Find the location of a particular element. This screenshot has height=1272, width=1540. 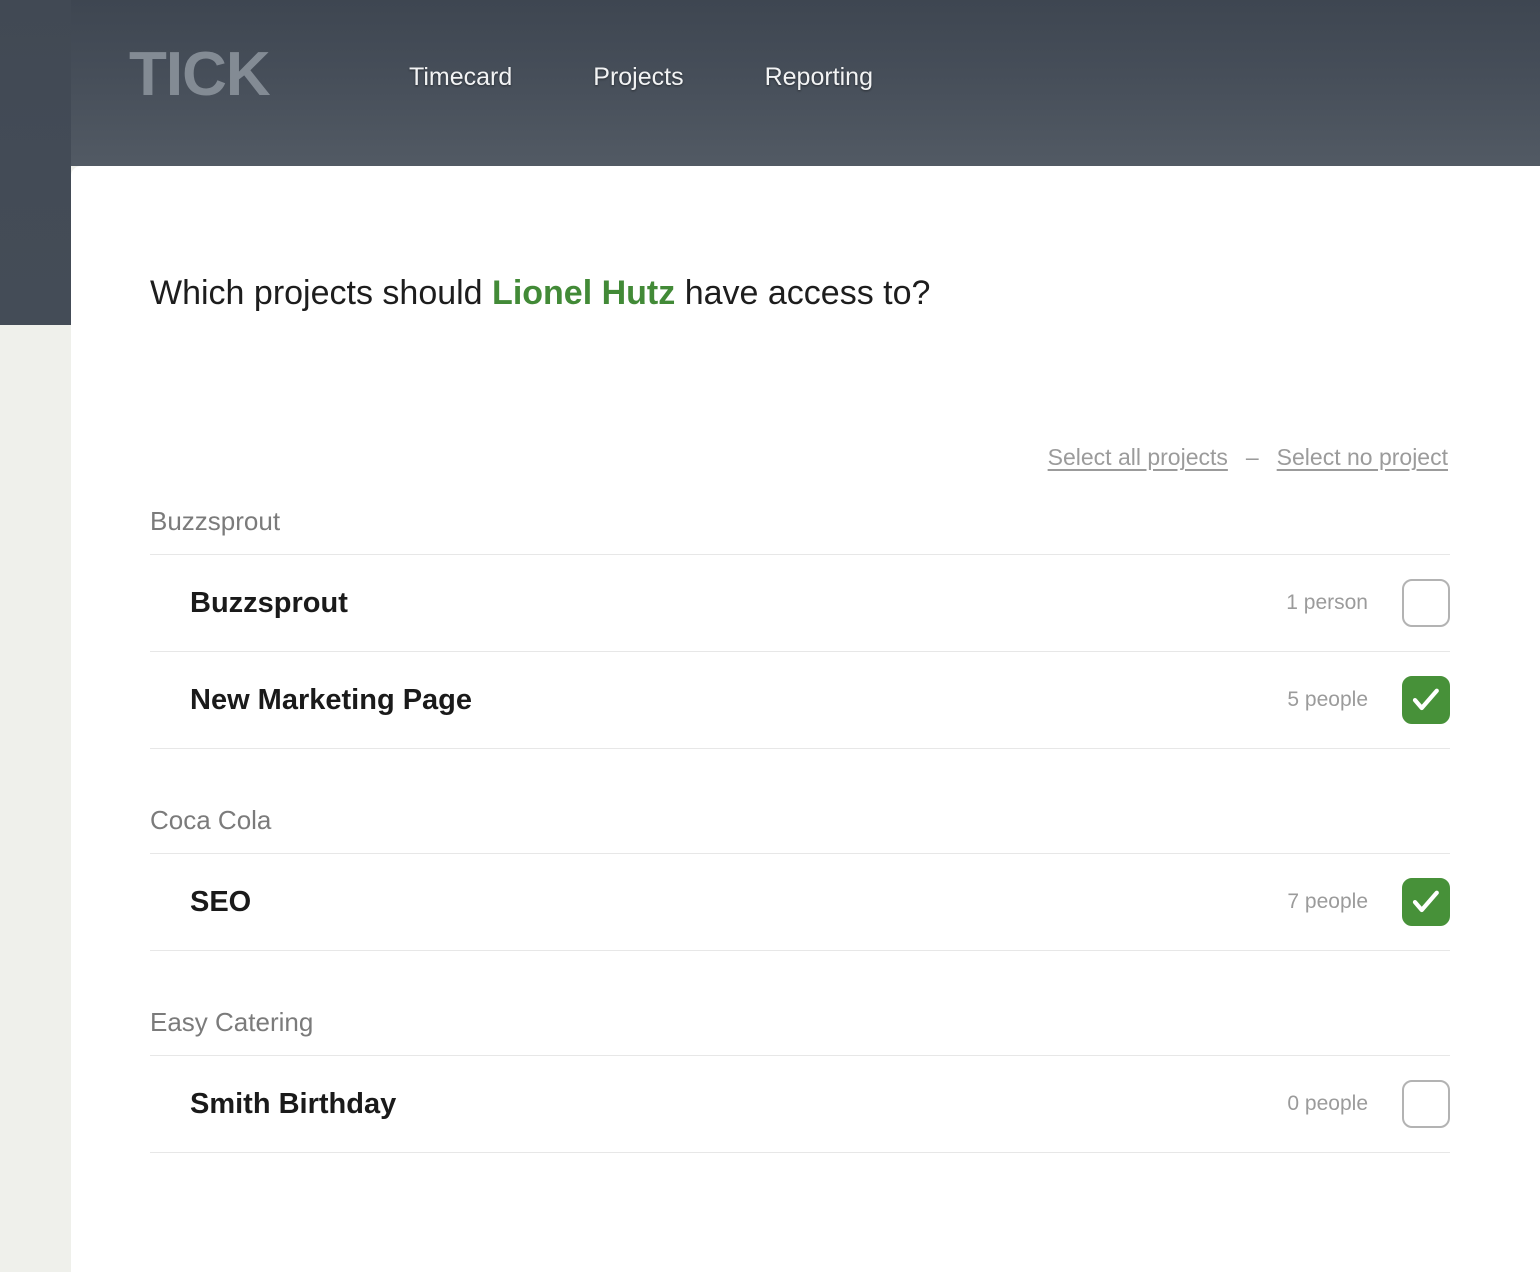

select-actions: Select all projects – Select no project is located at coordinates (1248, 457).